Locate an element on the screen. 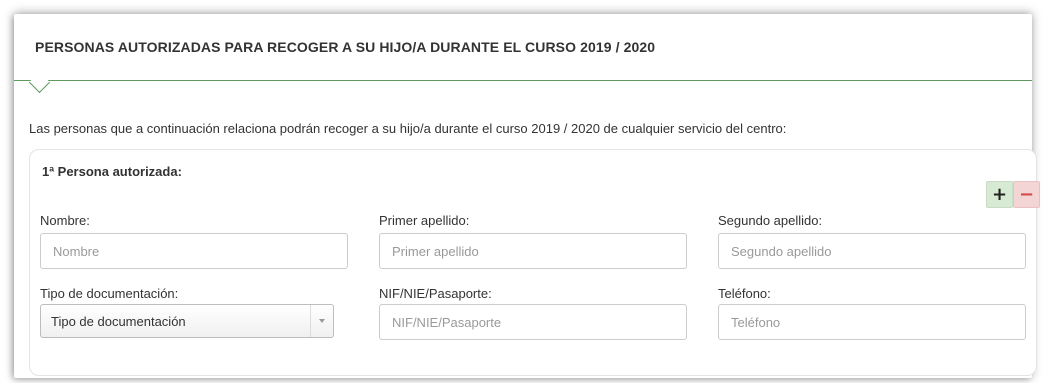 This screenshot has width=1043, height=383. select-arrow-zone is located at coordinates (321, 321).